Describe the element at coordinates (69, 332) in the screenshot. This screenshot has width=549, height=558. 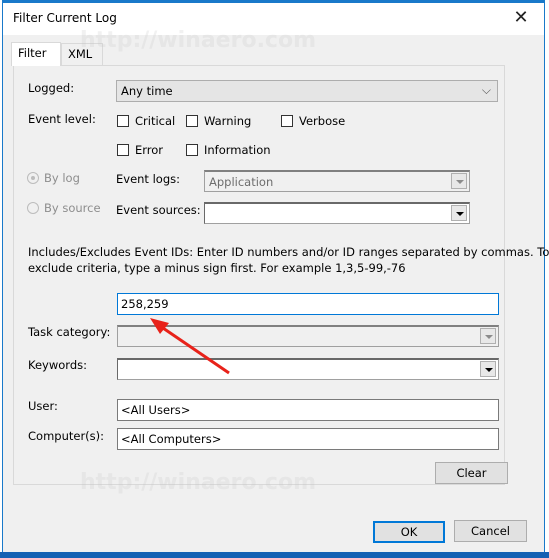
I see `task-category-label: Task category:` at that location.